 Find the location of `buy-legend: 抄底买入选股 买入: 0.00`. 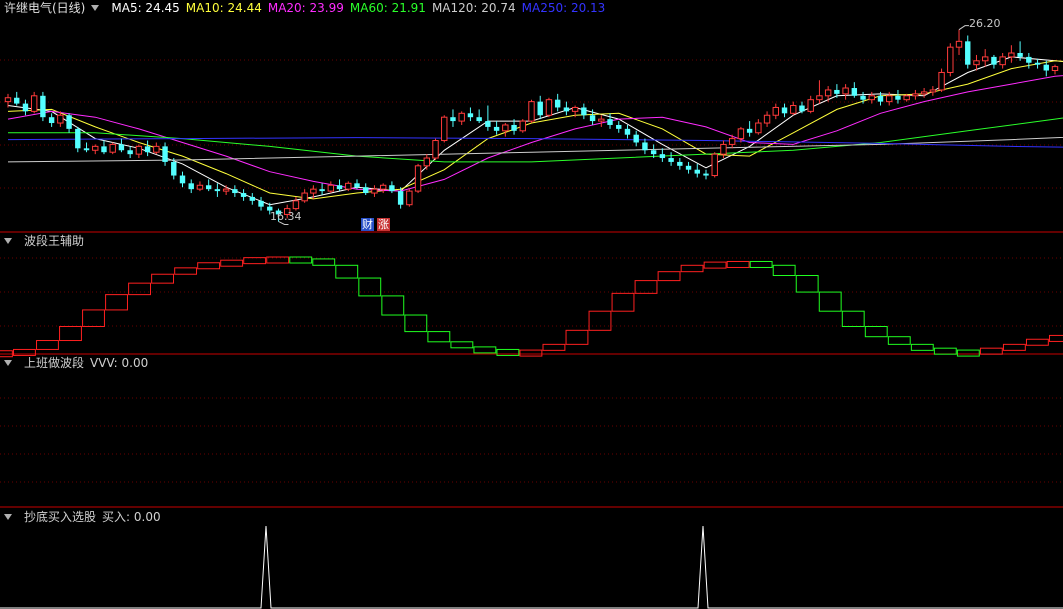

buy-legend: 抄底买入选股 买入: 0.00 is located at coordinates (85, 517).